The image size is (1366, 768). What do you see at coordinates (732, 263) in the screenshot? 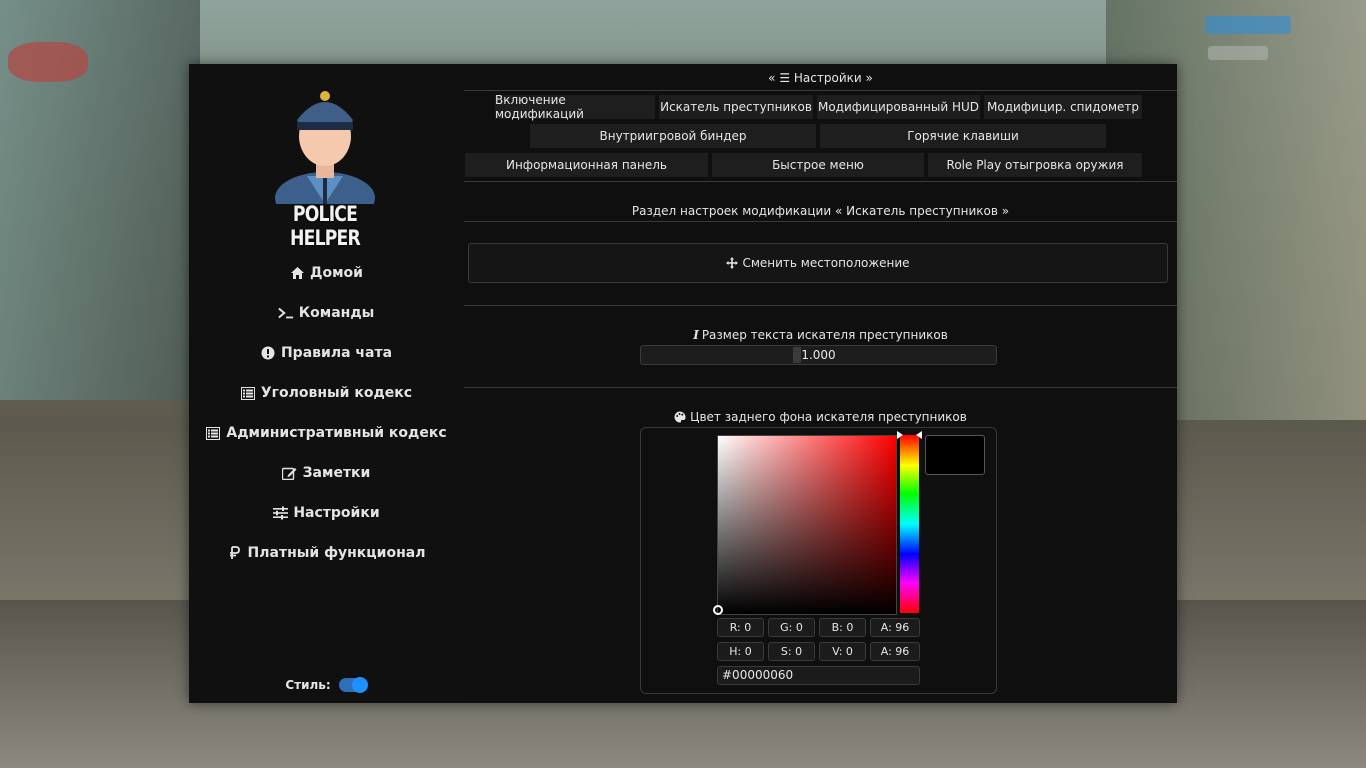
I see `move-arrows-icon` at bounding box center [732, 263].